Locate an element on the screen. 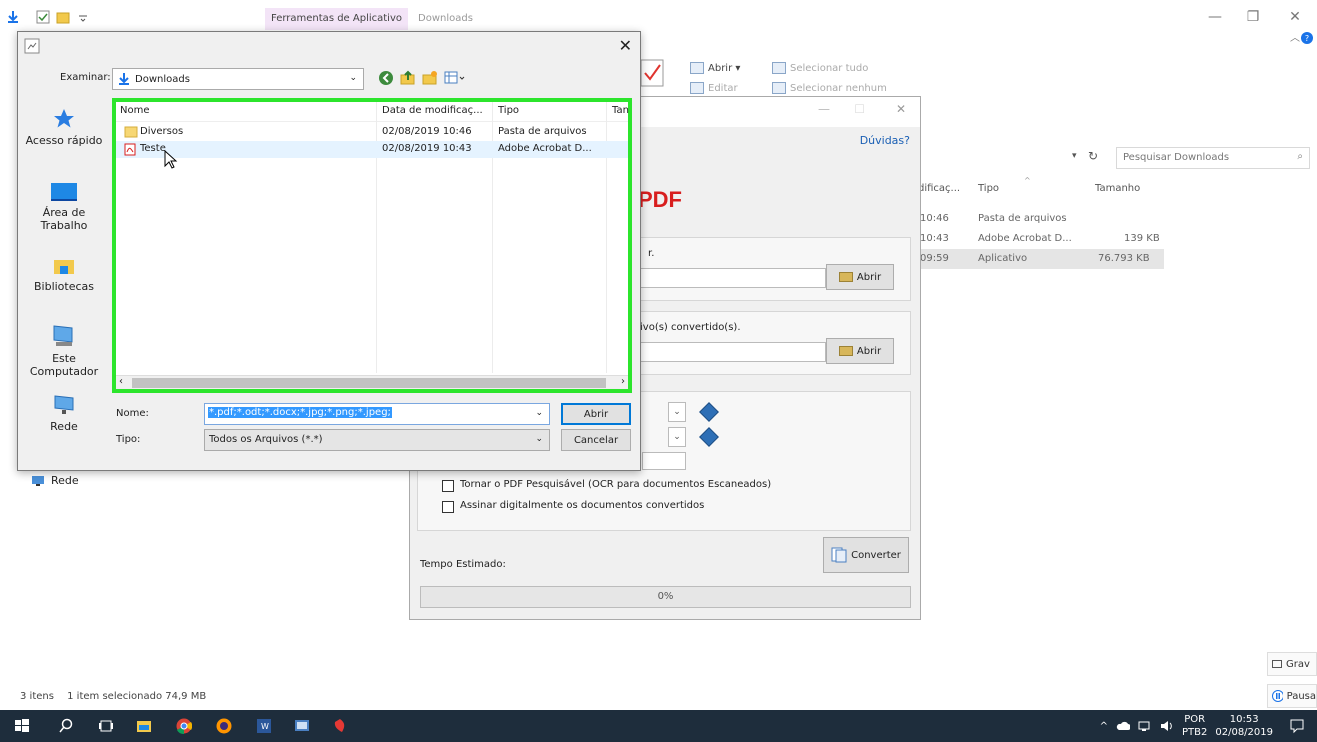 Image resolution: width=1317 pixels, height=742 pixels. table-row: 09:59 Aplicativo 76.793 KB is located at coordinates (1041, 259).